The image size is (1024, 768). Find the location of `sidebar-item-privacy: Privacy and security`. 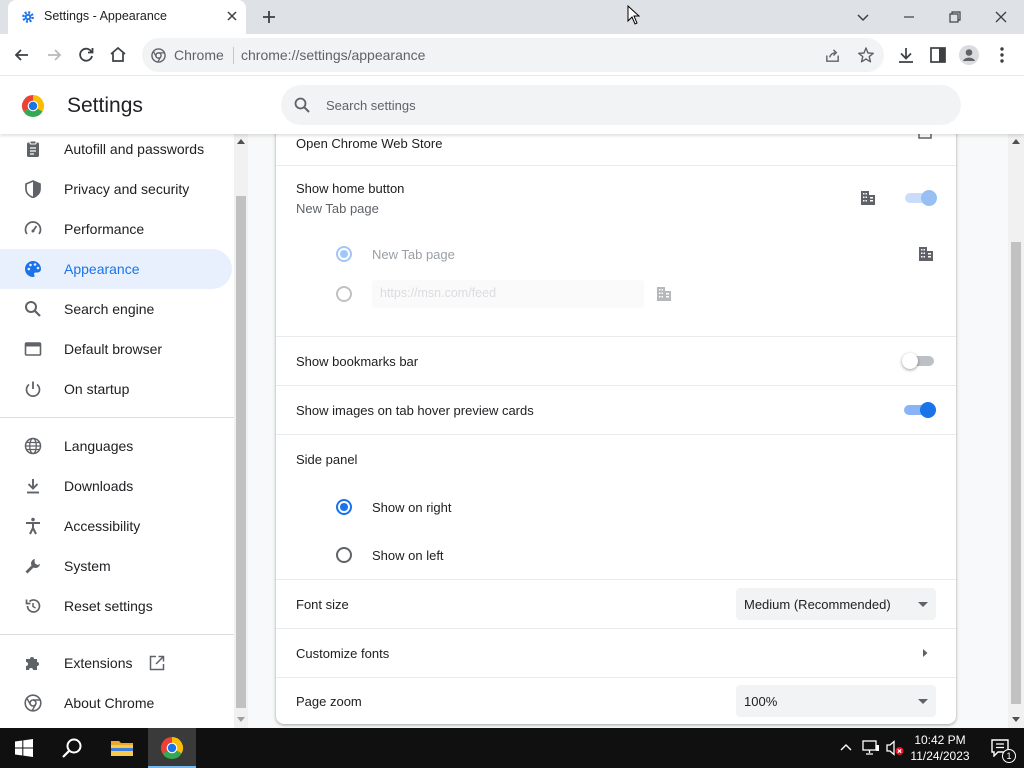

sidebar-item-privacy: Privacy and security is located at coordinates (116, 189).